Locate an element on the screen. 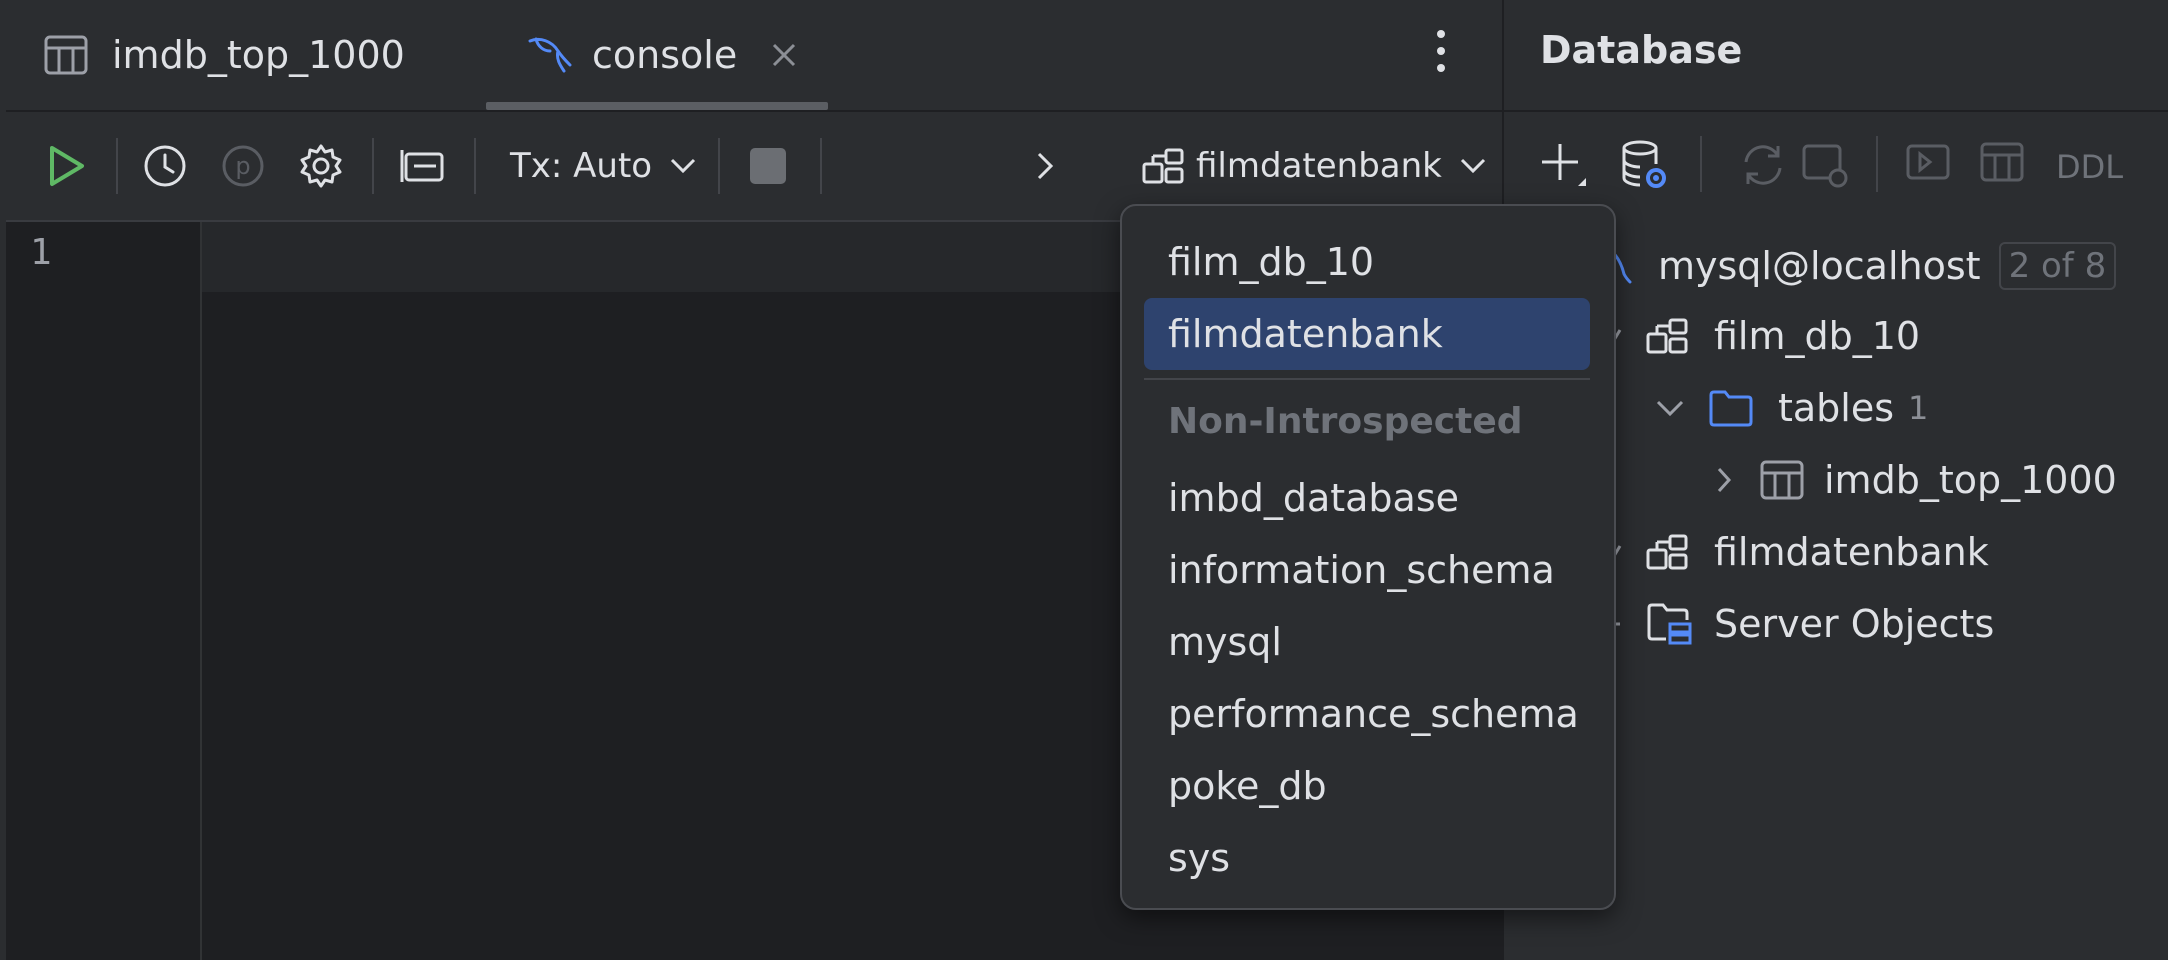  settings-icon is located at coordinates (321, 166).